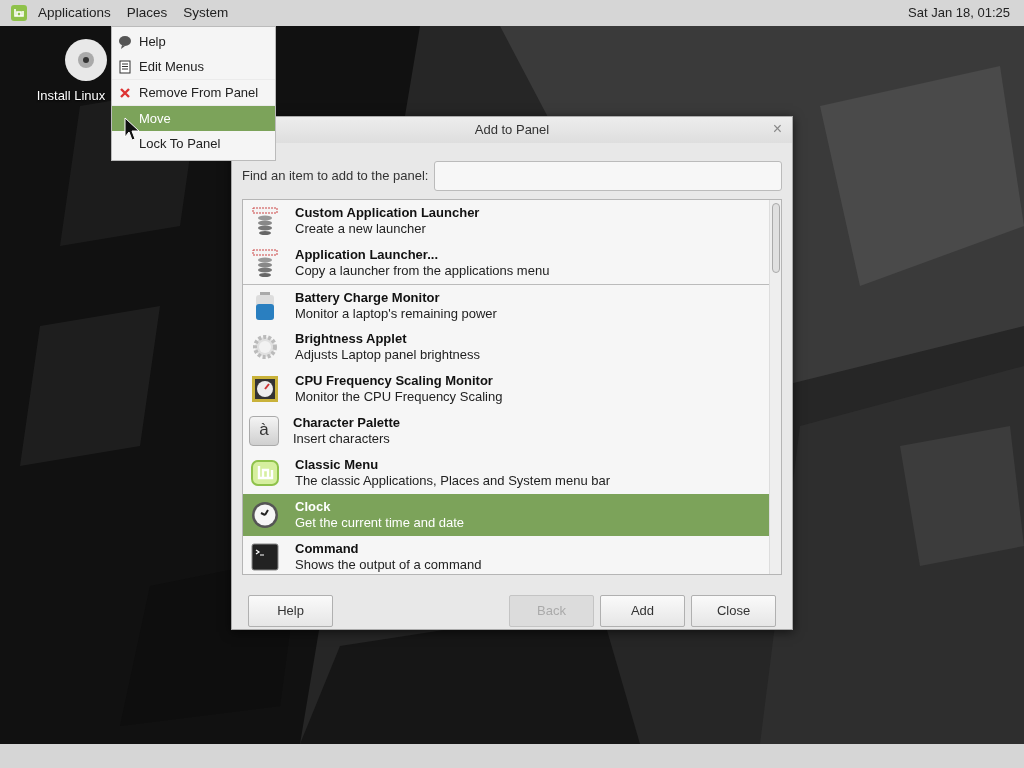  What do you see at coordinates (71, 96) in the screenshot?
I see `desktop-icon-label: Install Linux` at bounding box center [71, 96].